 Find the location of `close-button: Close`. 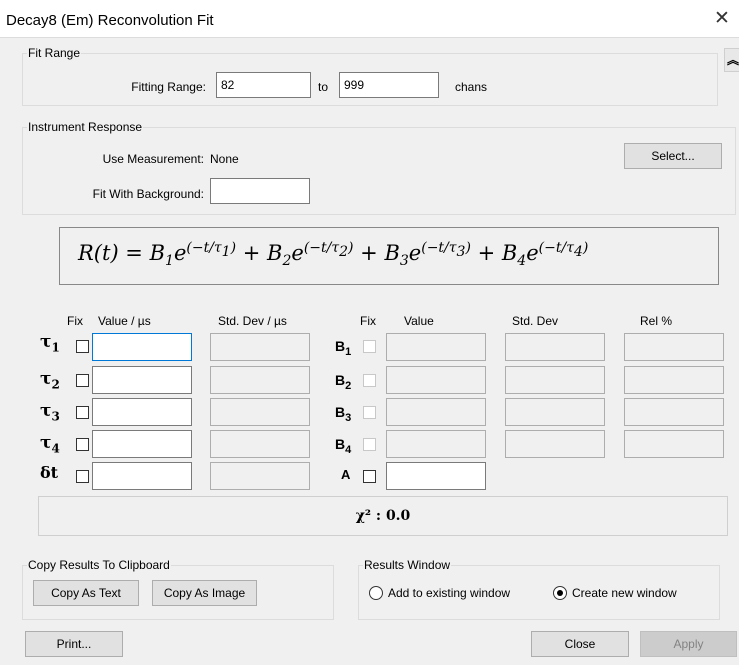

close-button: Close is located at coordinates (580, 644).